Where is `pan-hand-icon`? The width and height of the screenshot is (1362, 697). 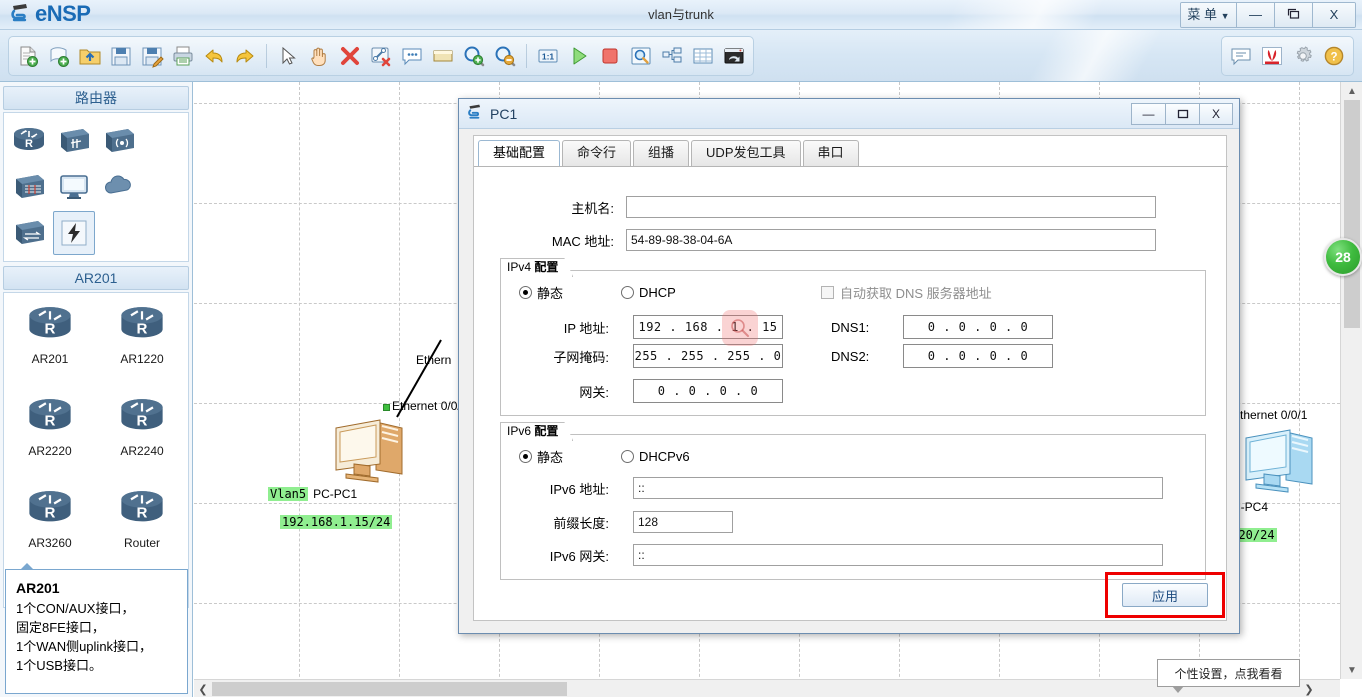
pan-hand-icon is located at coordinates (319, 56).